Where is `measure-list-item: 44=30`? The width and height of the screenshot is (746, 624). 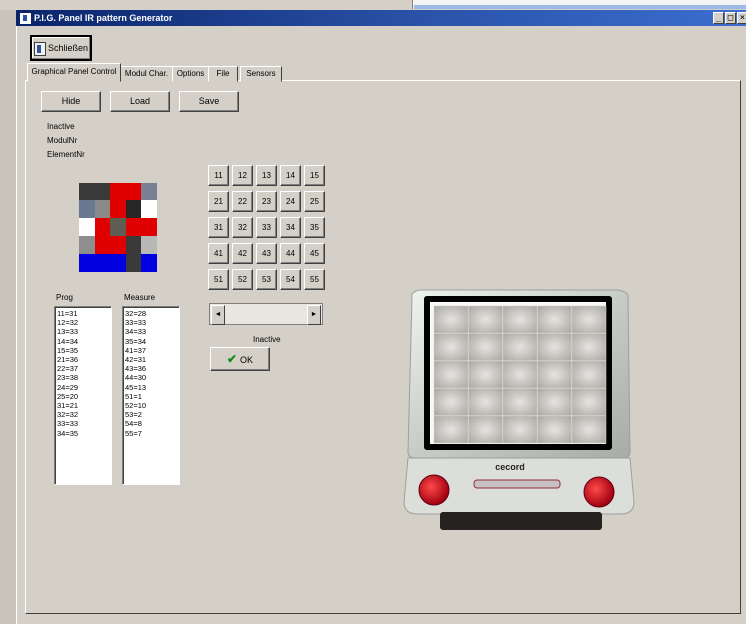 measure-list-item: 44=30 is located at coordinates (152, 377).